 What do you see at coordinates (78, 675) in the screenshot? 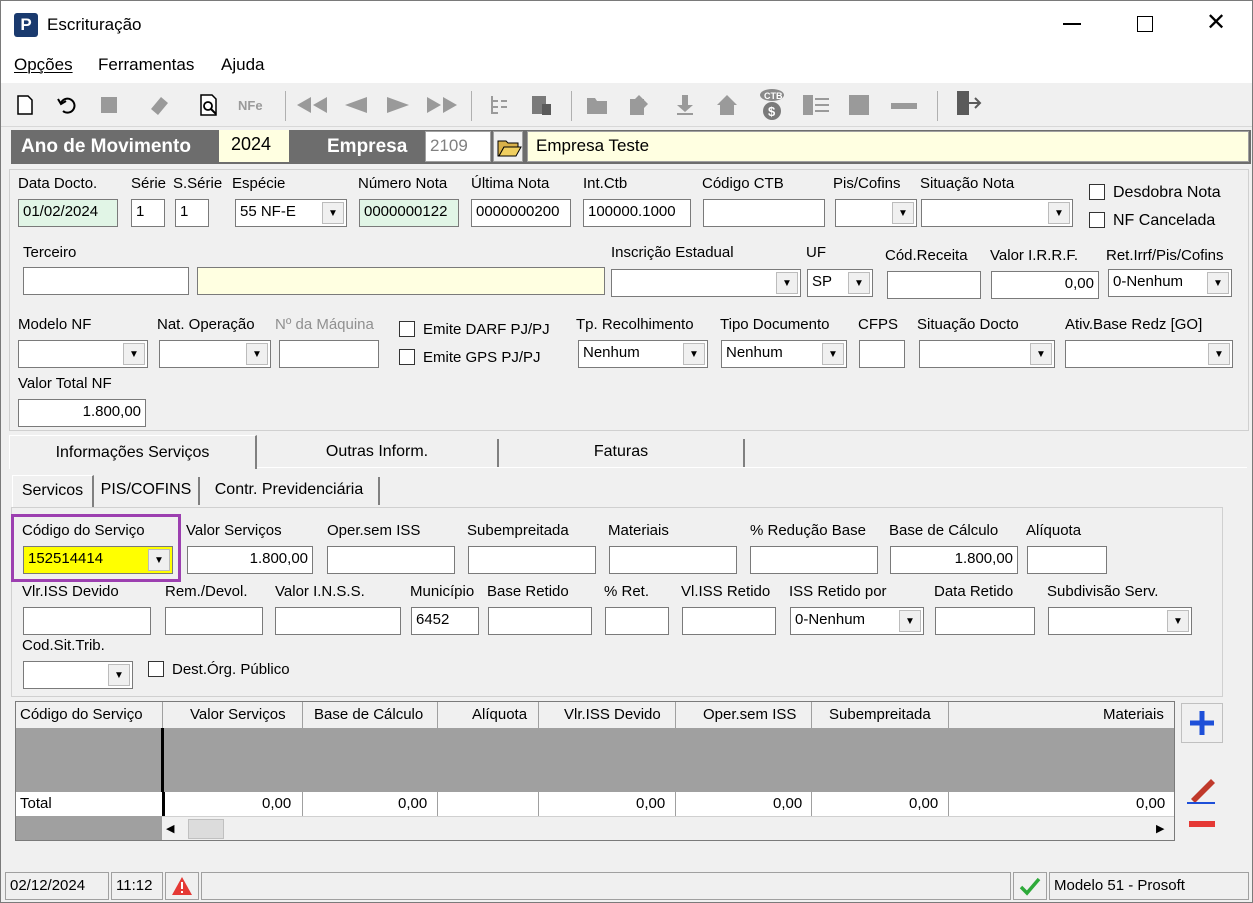
I see `cod-sit-trib-select: ▼` at bounding box center [78, 675].